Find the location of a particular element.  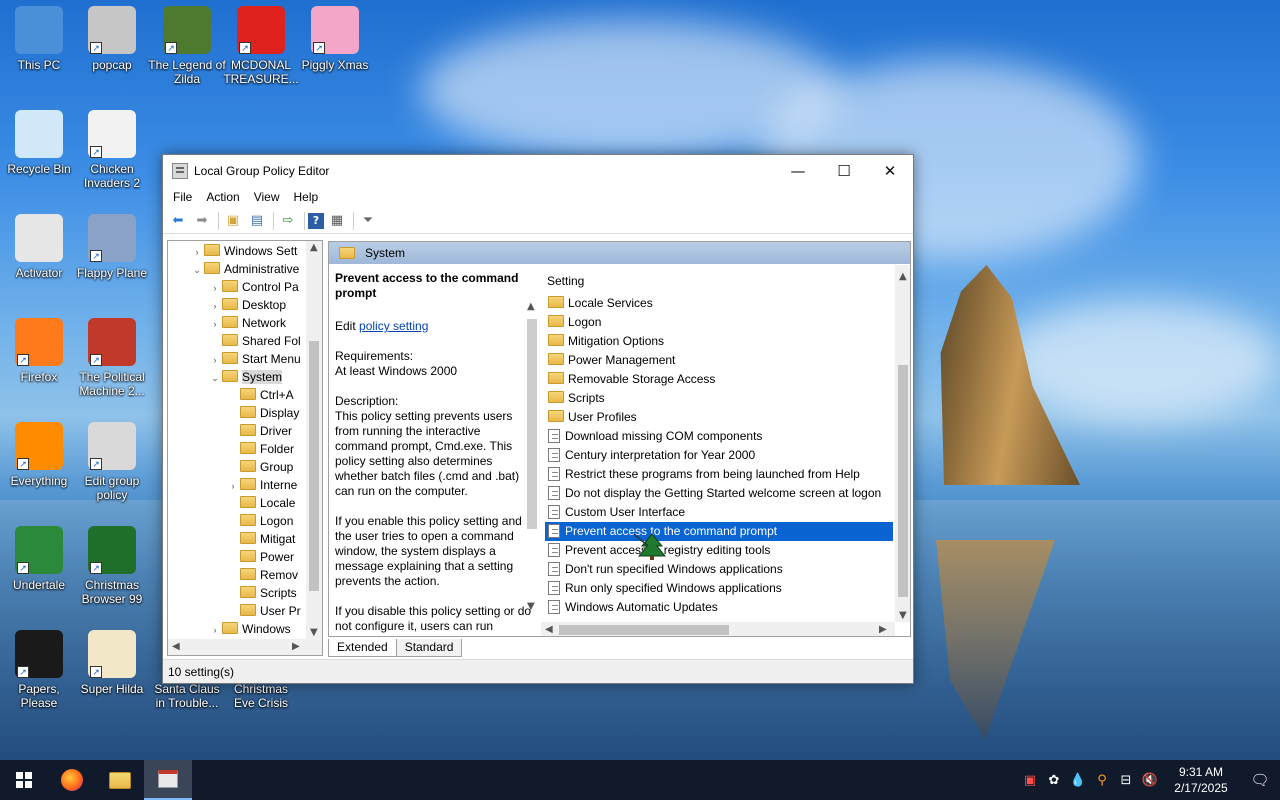

tree-item: Display is located at coordinates (266, 413).